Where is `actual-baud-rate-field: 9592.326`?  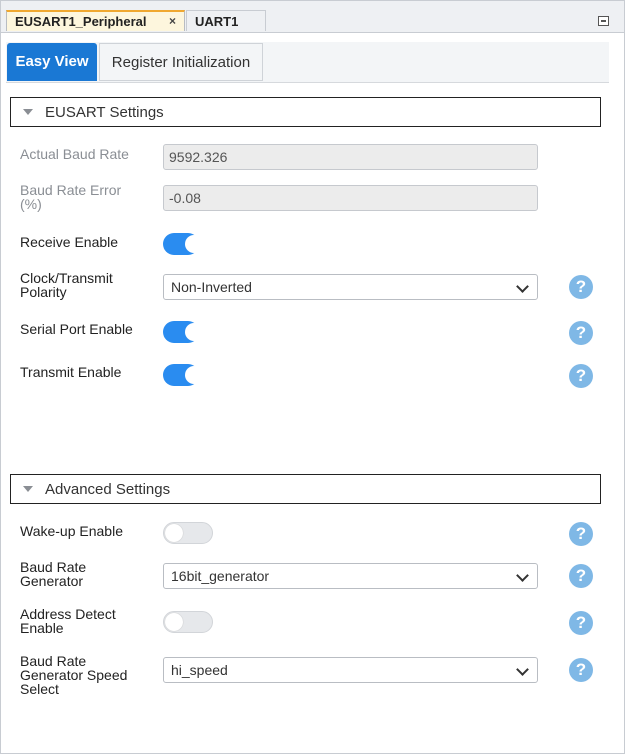 actual-baud-rate-field: 9592.326 is located at coordinates (350, 157).